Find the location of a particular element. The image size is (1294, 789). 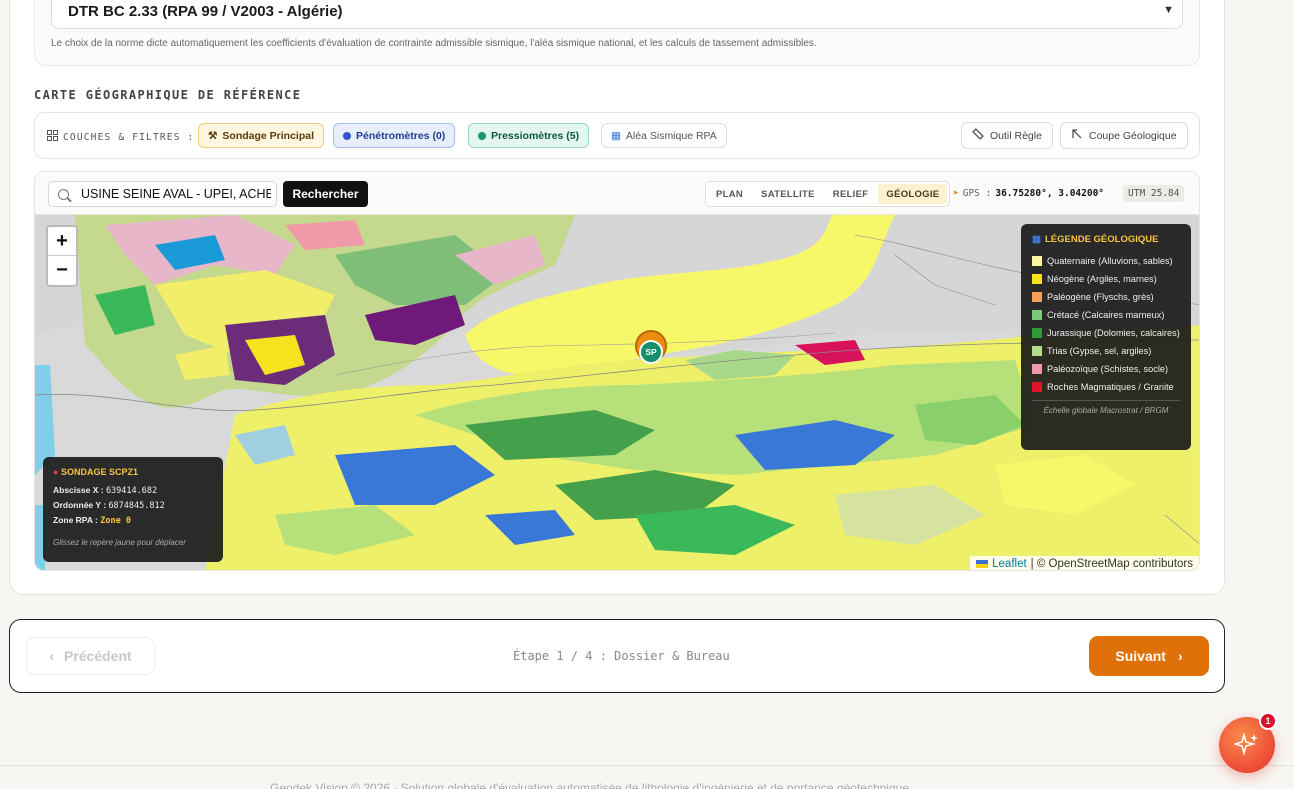

legend-item: Quaternaire (Alluvions, sables) is located at coordinates (1106, 261).